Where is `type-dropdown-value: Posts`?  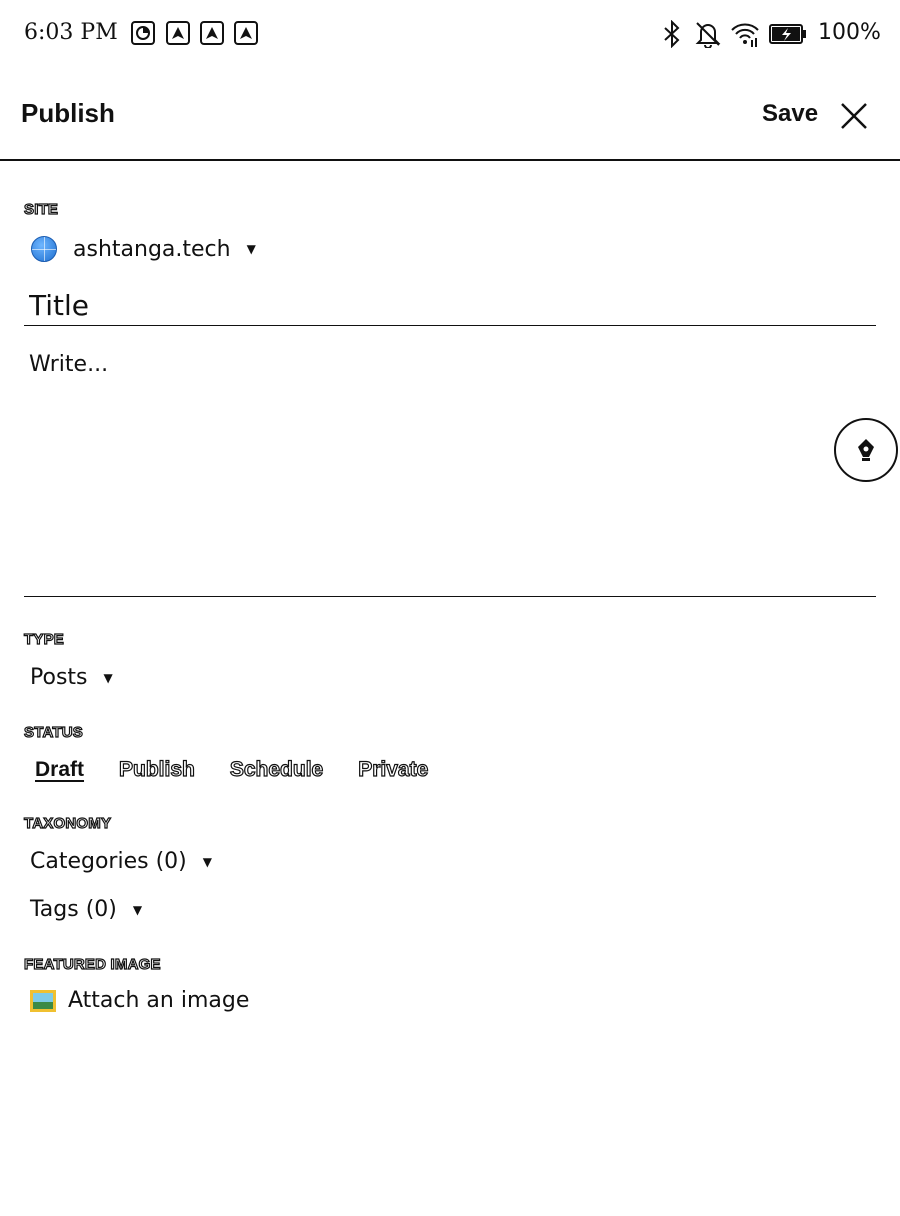 type-dropdown-value: Posts is located at coordinates (59, 677).